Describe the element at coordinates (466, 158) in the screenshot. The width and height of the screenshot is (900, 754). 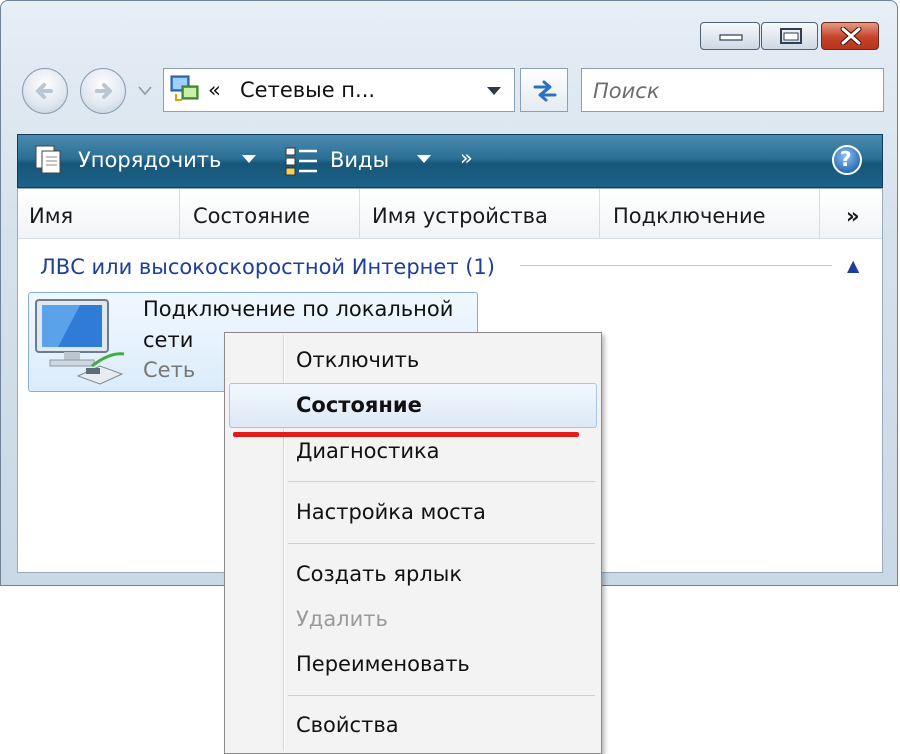
I see `toolbar-overflow-button: »` at that location.